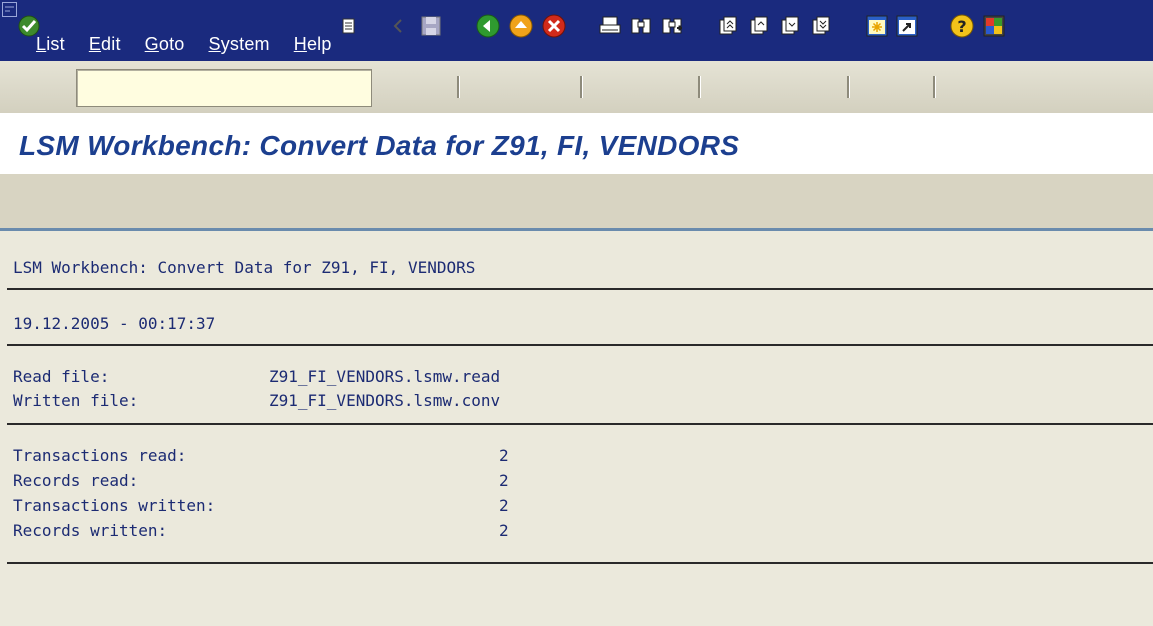 This screenshot has width=1153, height=626. Describe the element at coordinates (641, 26) in the screenshot. I see `find-icon` at that location.